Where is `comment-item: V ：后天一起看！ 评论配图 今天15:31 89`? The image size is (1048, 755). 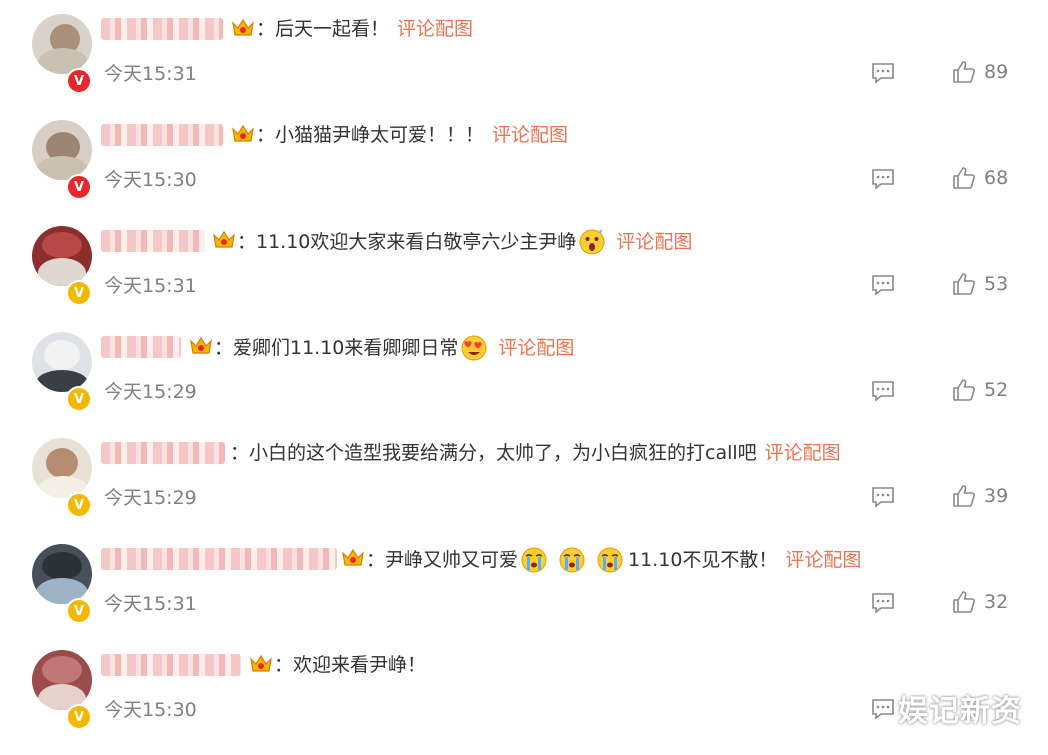 comment-item: V ：后天一起看！ 评论配图 今天15:31 89 is located at coordinates (524, 66).